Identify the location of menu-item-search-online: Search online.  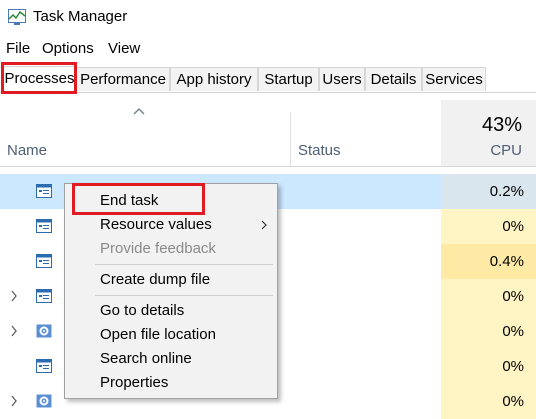
(146, 358).